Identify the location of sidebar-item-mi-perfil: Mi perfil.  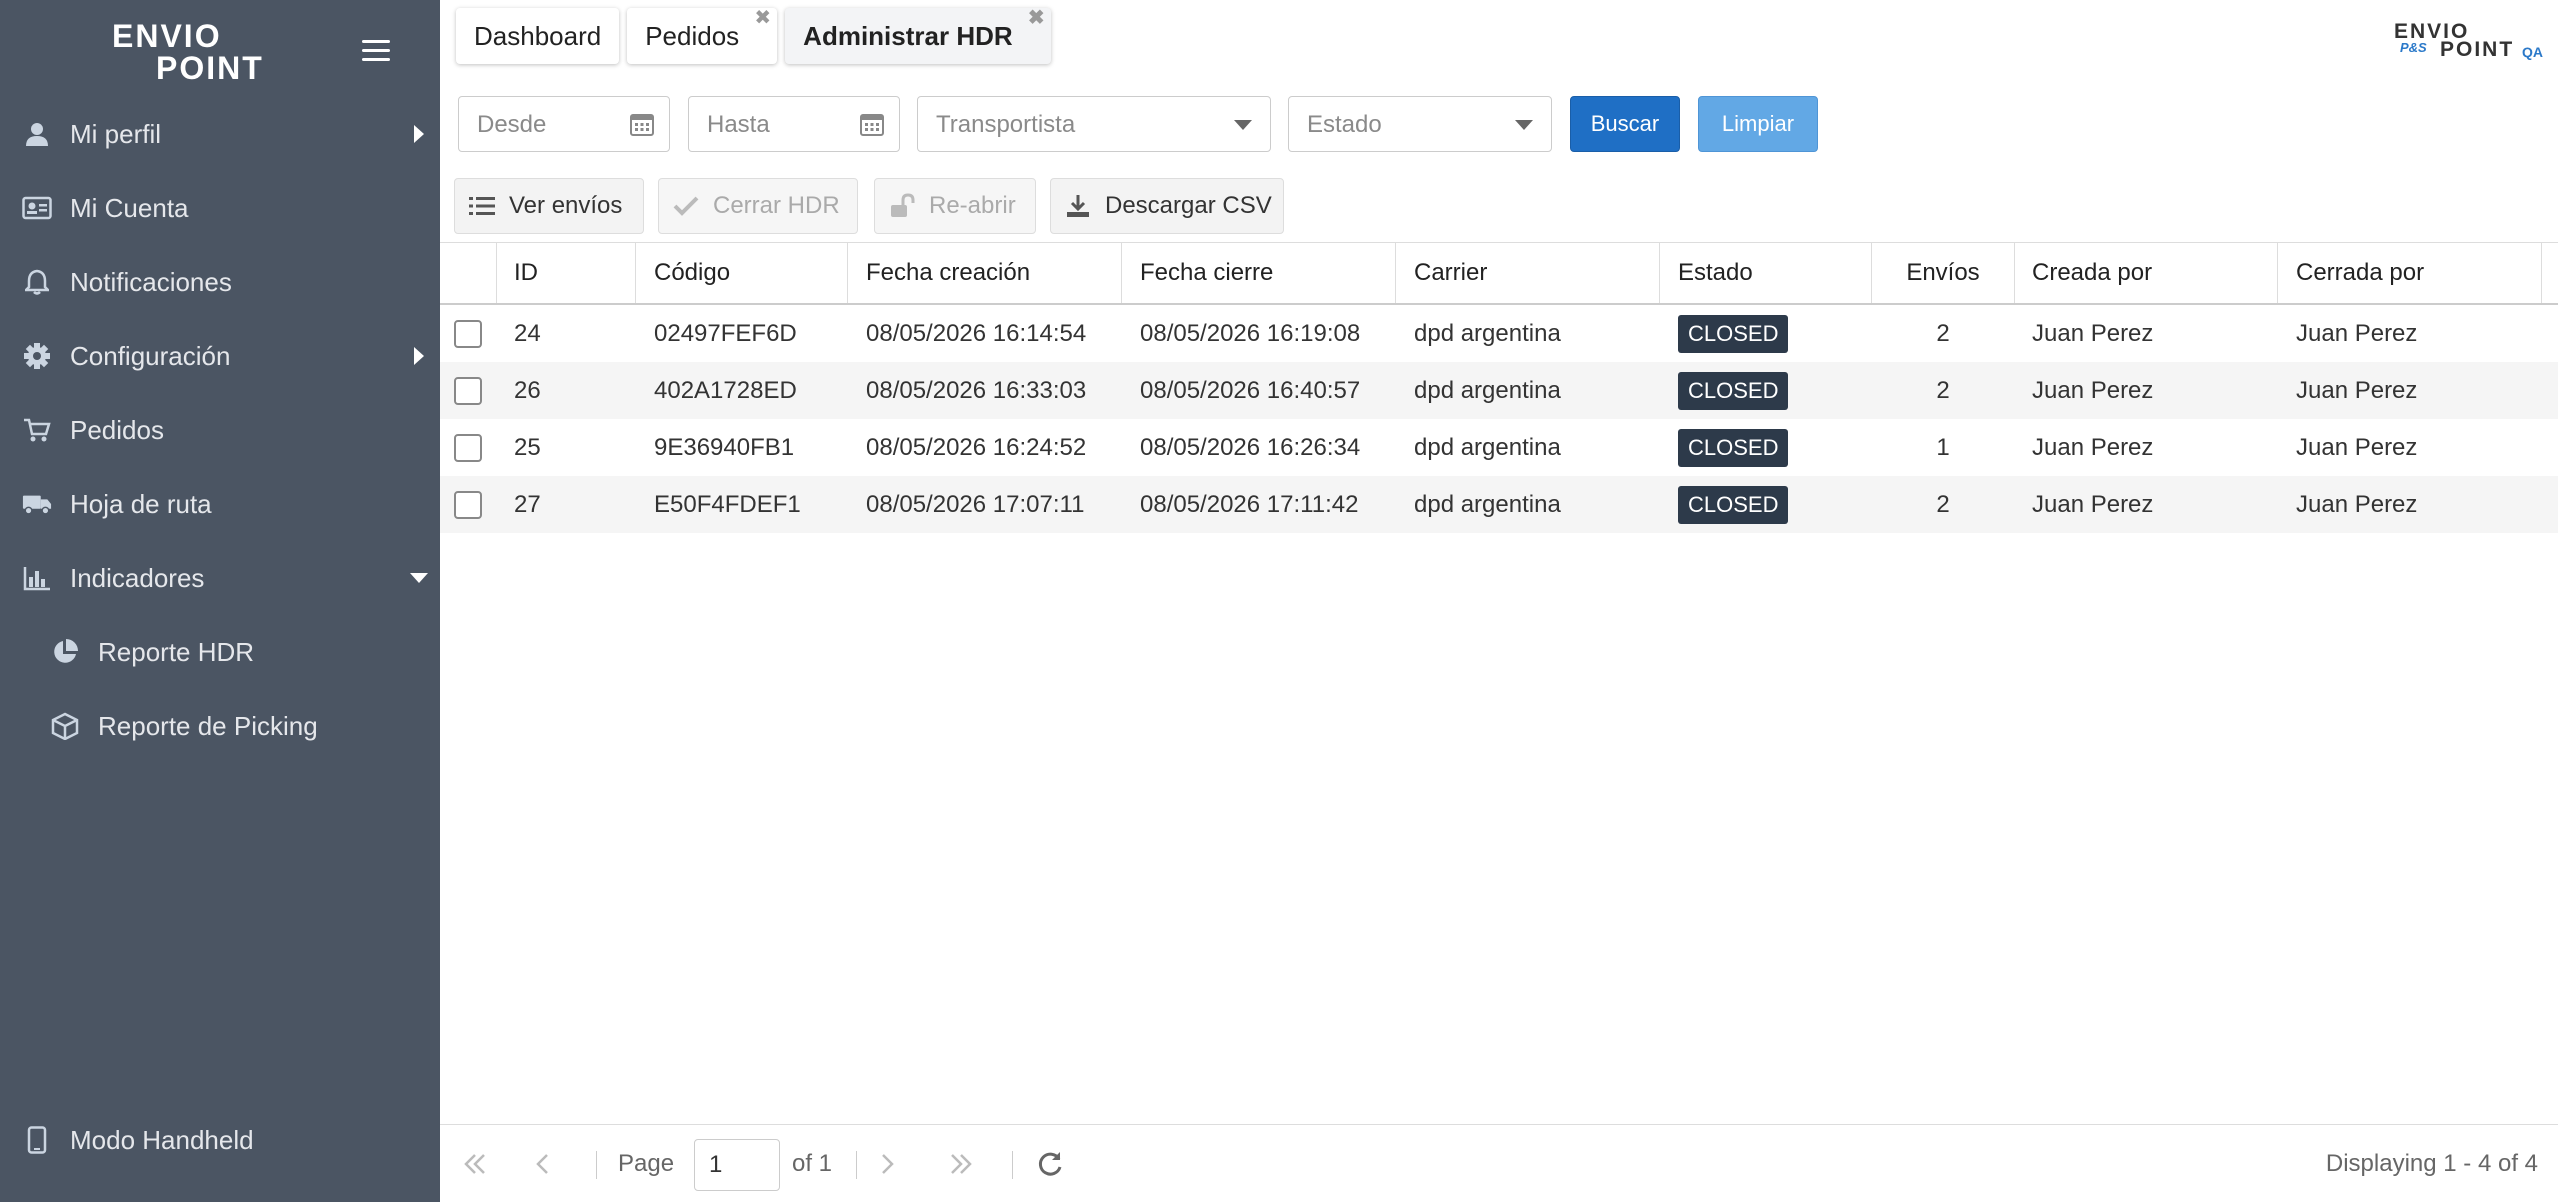
(220, 134).